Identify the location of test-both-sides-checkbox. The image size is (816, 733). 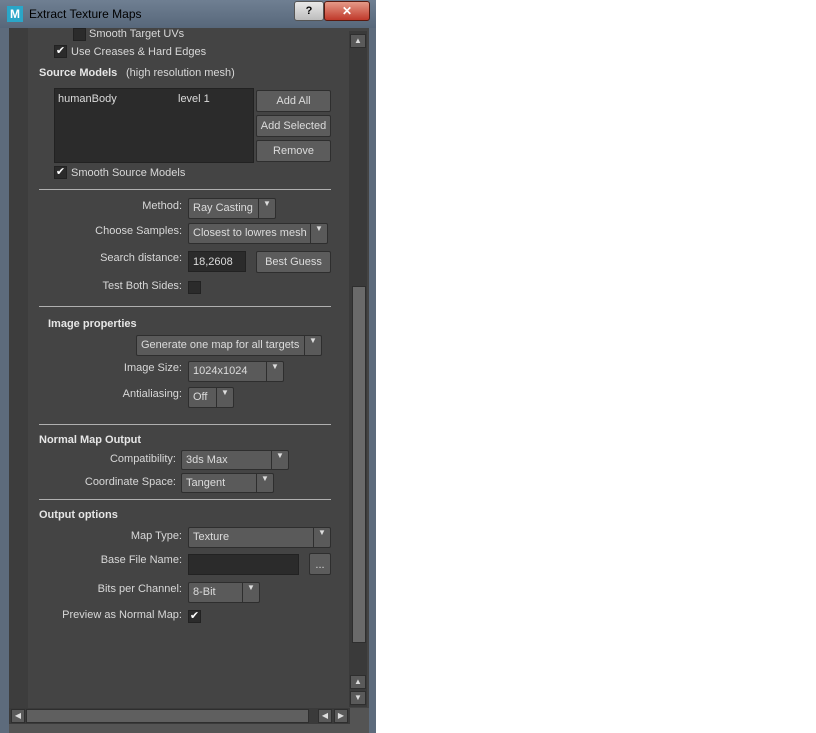
(194, 287).